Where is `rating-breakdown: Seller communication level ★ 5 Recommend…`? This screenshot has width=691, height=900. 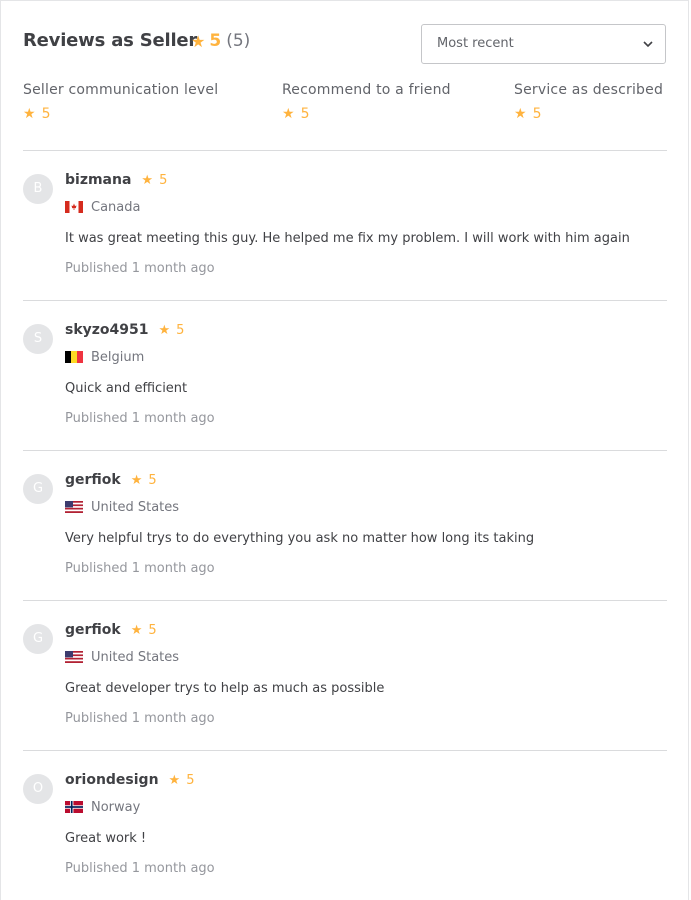
rating-breakdown: Seller communication level ★ 5 Recommend… is located at coordinates (345, 107).